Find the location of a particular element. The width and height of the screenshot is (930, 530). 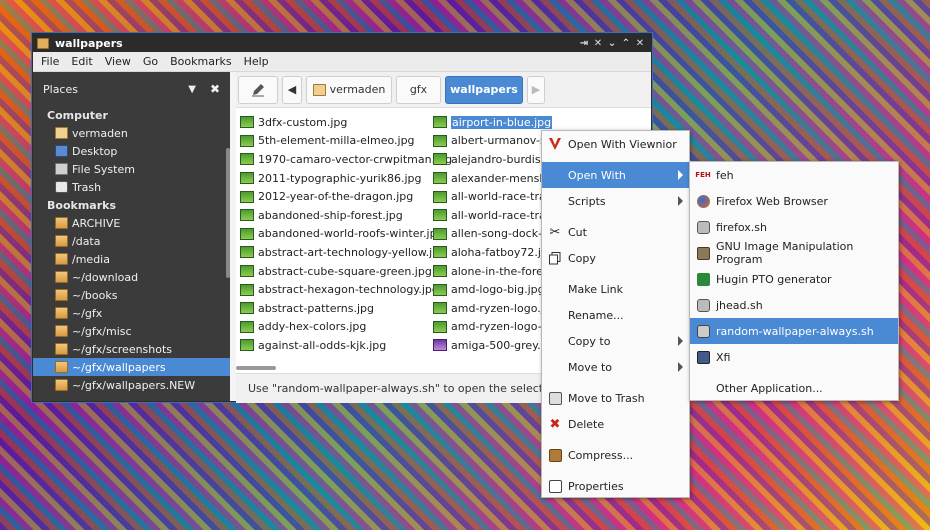

crumb-gfx: gfx is located at coordinates (418, 89).